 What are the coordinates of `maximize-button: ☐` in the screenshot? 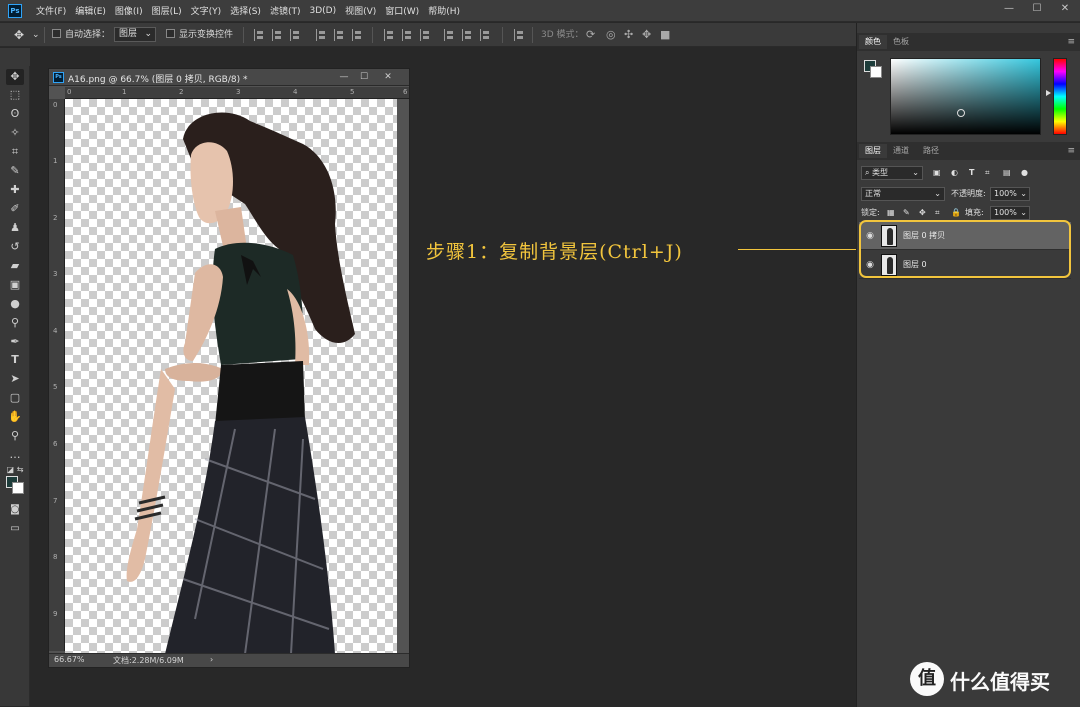 It's located at (1037, 9).